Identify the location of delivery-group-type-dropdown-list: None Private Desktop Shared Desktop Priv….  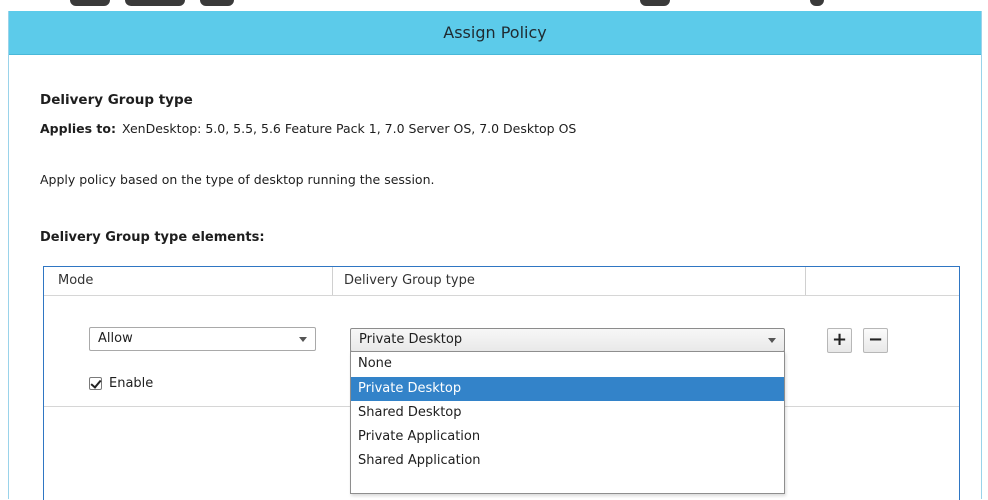
(567, 422).